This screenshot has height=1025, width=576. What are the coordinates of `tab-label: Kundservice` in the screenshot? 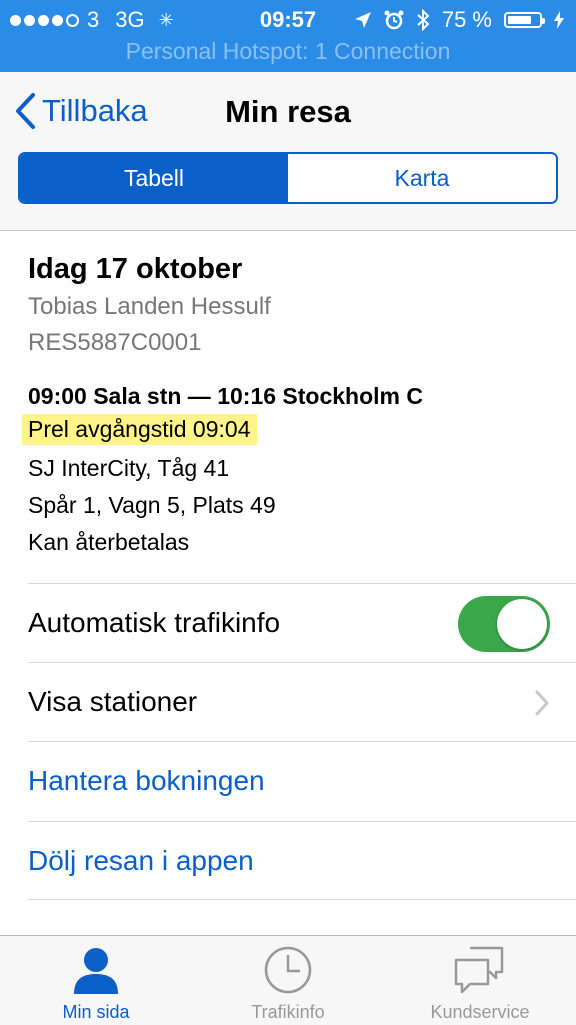 It's located at (480, 1012).